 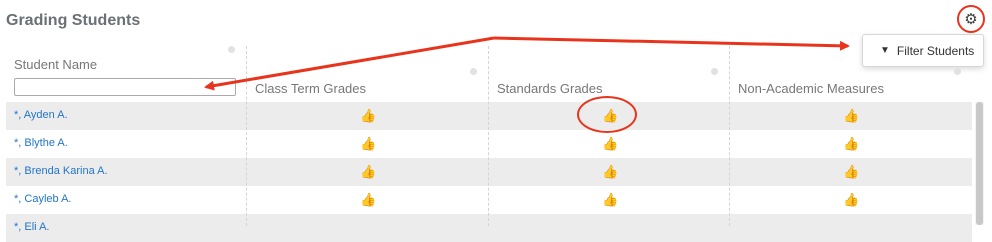 I want to click on student-name-link: *, Cayleb A., so click(x=42, y=199).